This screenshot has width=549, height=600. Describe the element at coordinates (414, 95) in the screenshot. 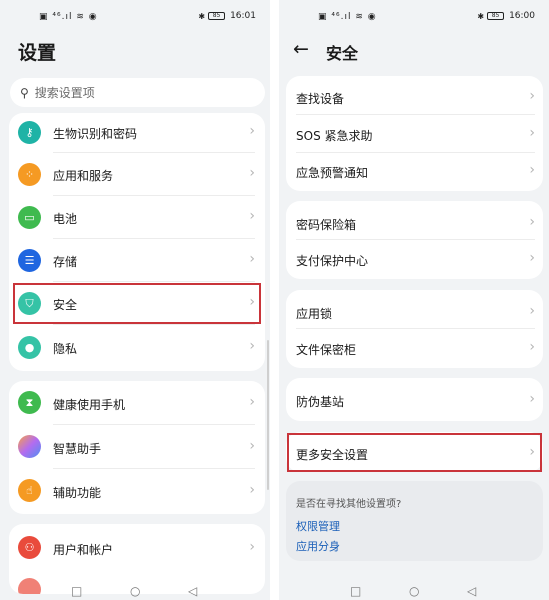

I see `security-item-find-device: 查找设备 ›` at that location.